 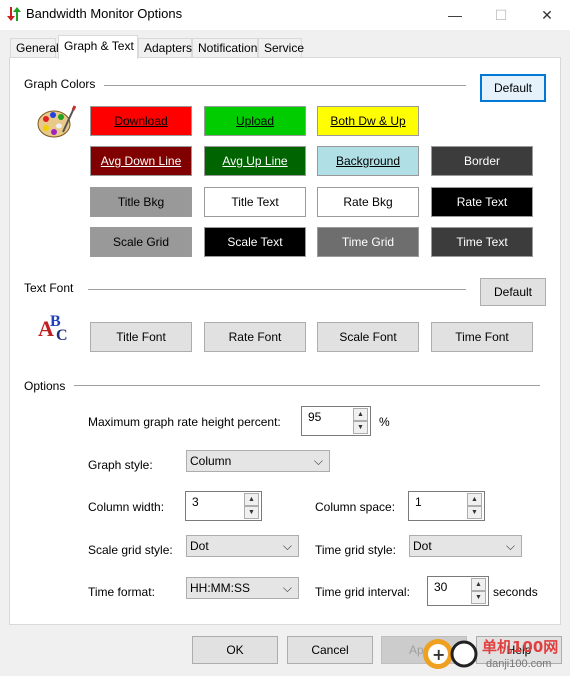 I want to click on maximize-button: ☐, so click(x=501, y=15).